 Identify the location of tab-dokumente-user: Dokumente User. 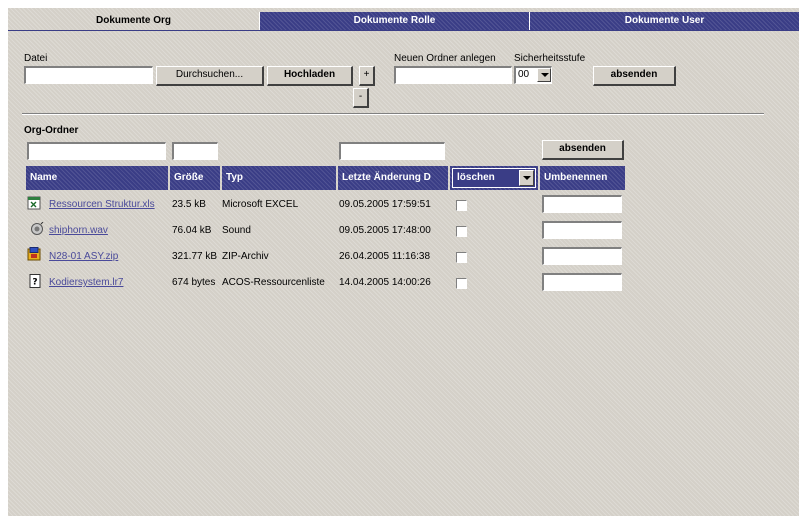
(664, 21).